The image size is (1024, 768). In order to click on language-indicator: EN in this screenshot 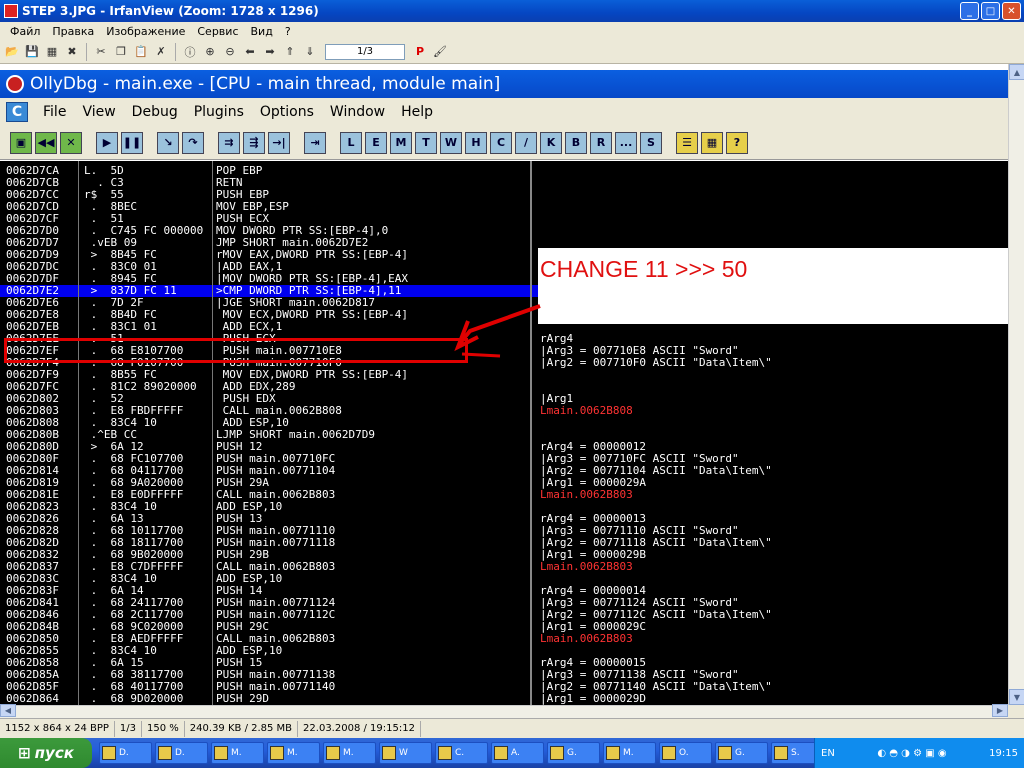, I will do `click(828, 753)`.